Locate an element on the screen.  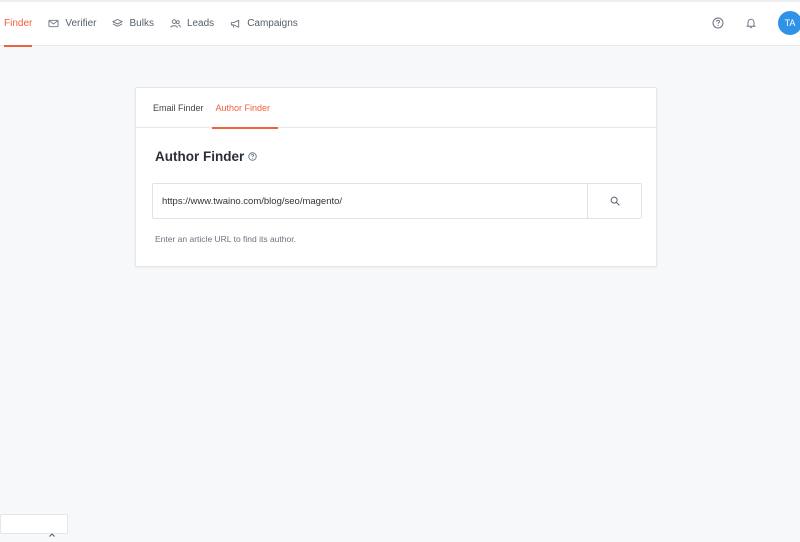
article-url-input is located at coordinates (370, 201).